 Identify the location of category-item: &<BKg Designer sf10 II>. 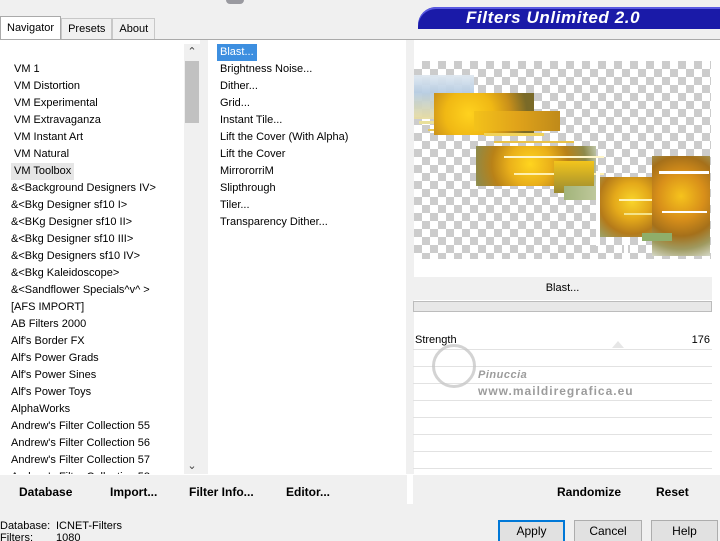
(71, 222).